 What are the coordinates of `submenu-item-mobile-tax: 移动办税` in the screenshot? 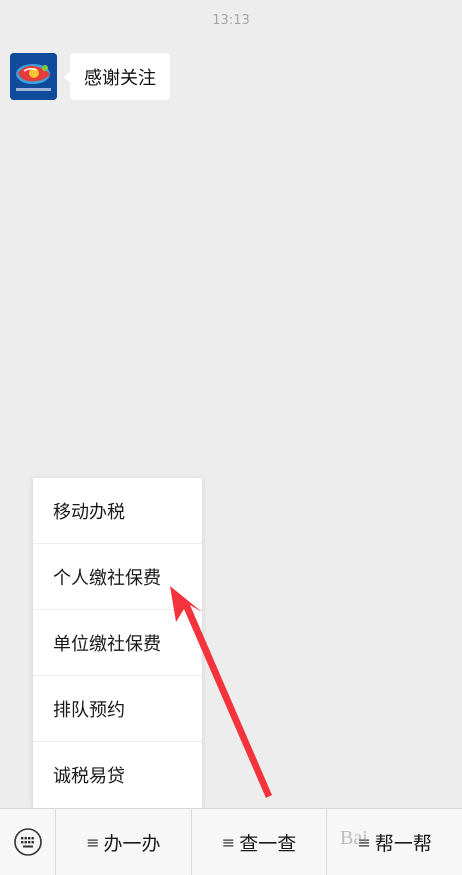 It's located at (117, 511).